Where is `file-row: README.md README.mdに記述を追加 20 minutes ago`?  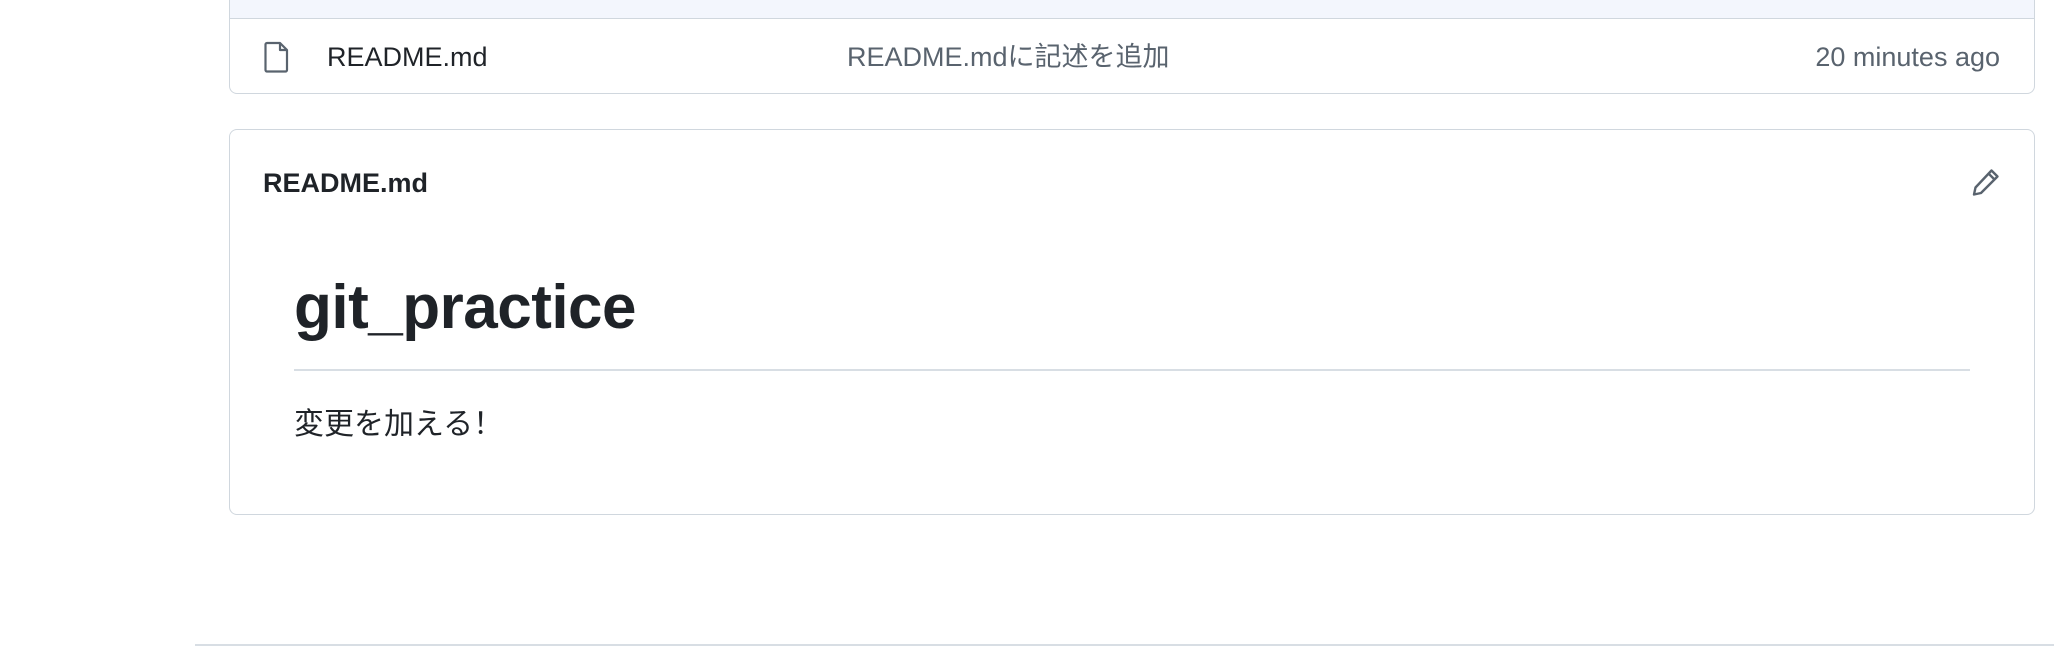 file-row: README.md README.mdに記述を追加 20 minutes ago is located at coordinates (1132, 56).